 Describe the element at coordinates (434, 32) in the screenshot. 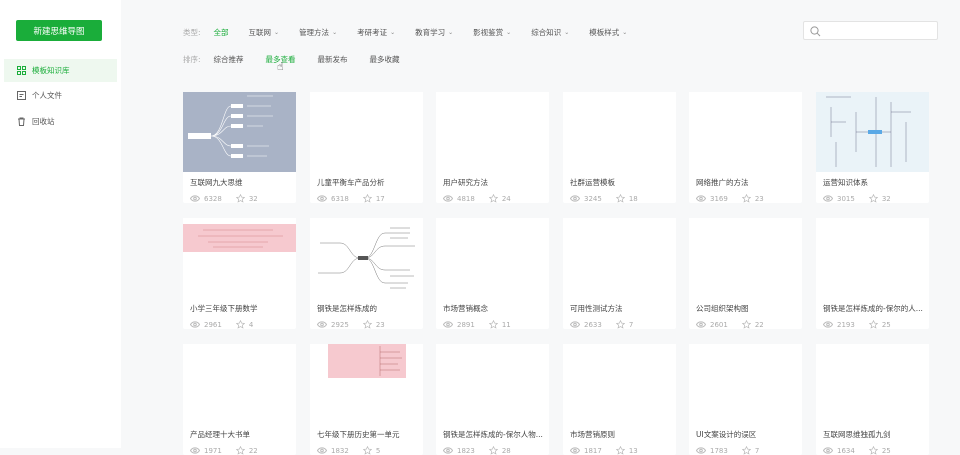

I see `type-education: 教育学习 ⌄` at that location.